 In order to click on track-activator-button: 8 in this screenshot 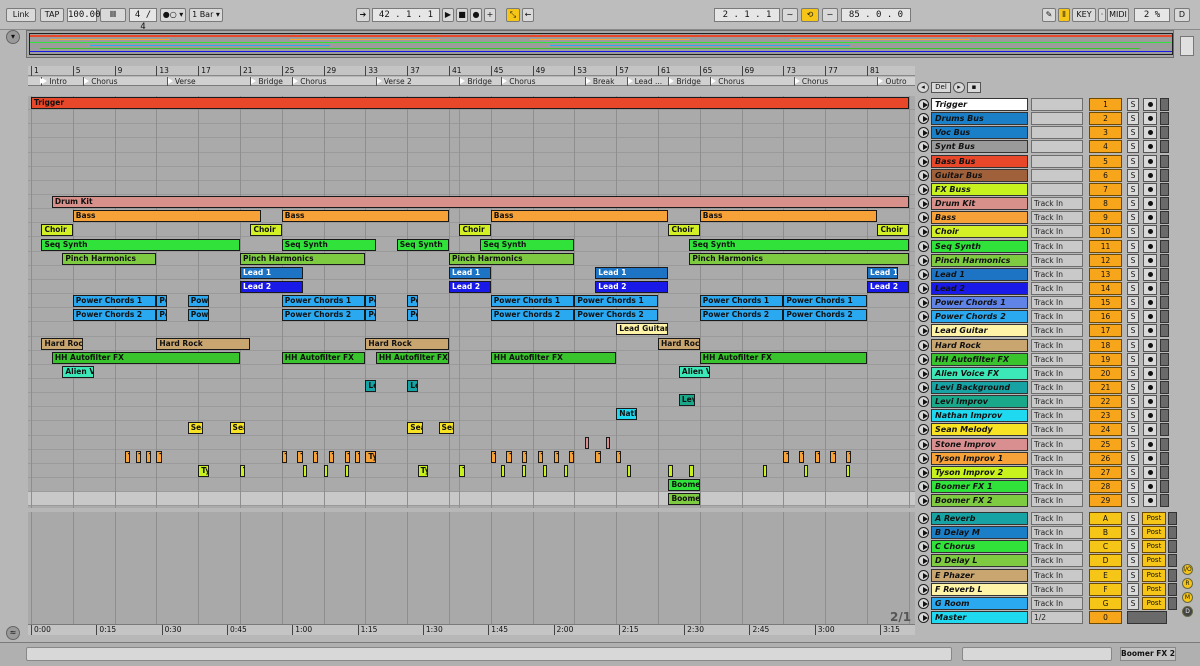, I will do `click(1105, 204)`.